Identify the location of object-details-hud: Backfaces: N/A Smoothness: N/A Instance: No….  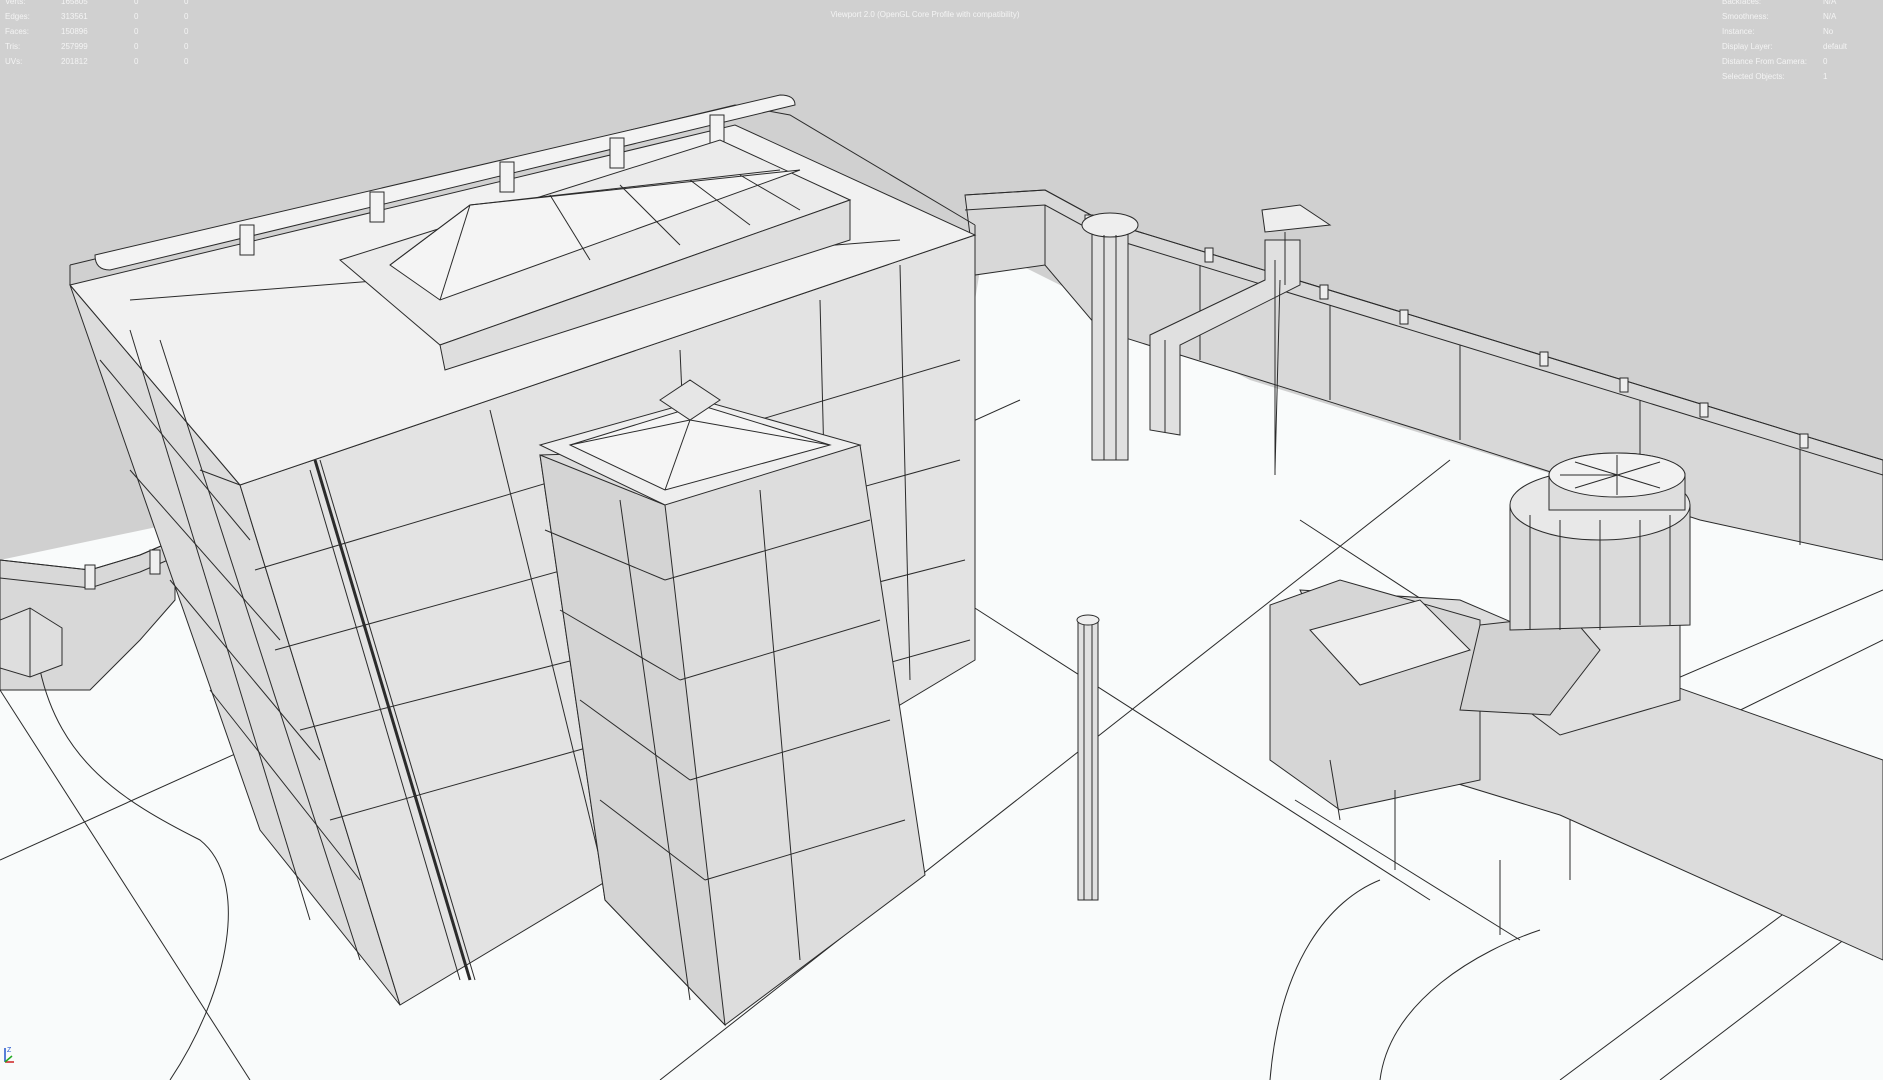
(1784, 42).